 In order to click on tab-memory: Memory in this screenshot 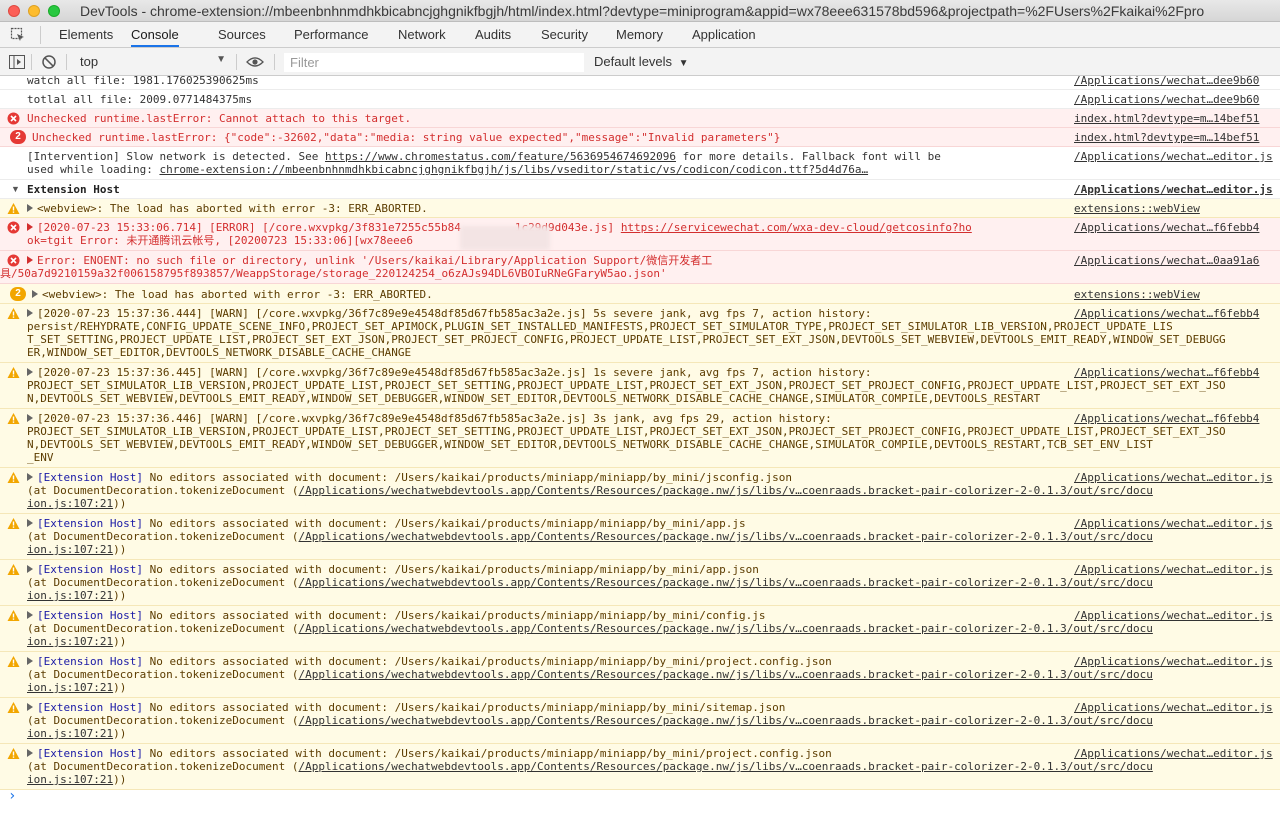, I will do `click(639, 34)`.